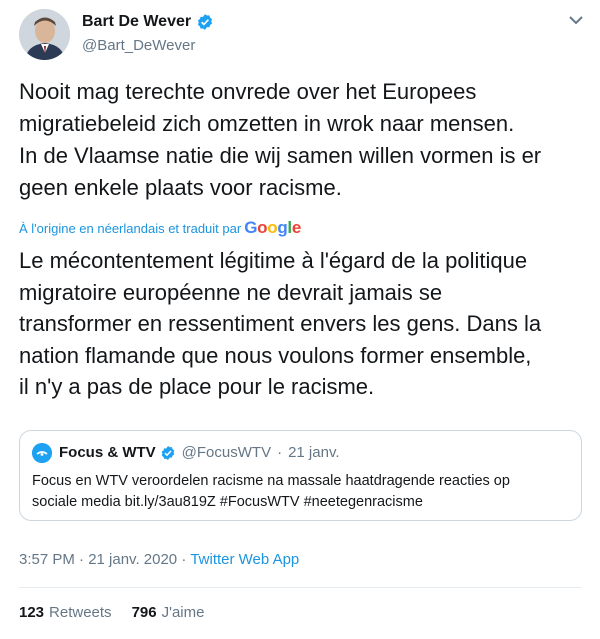  I want to click on quoted-date: 21 janv., so click(314, 452).